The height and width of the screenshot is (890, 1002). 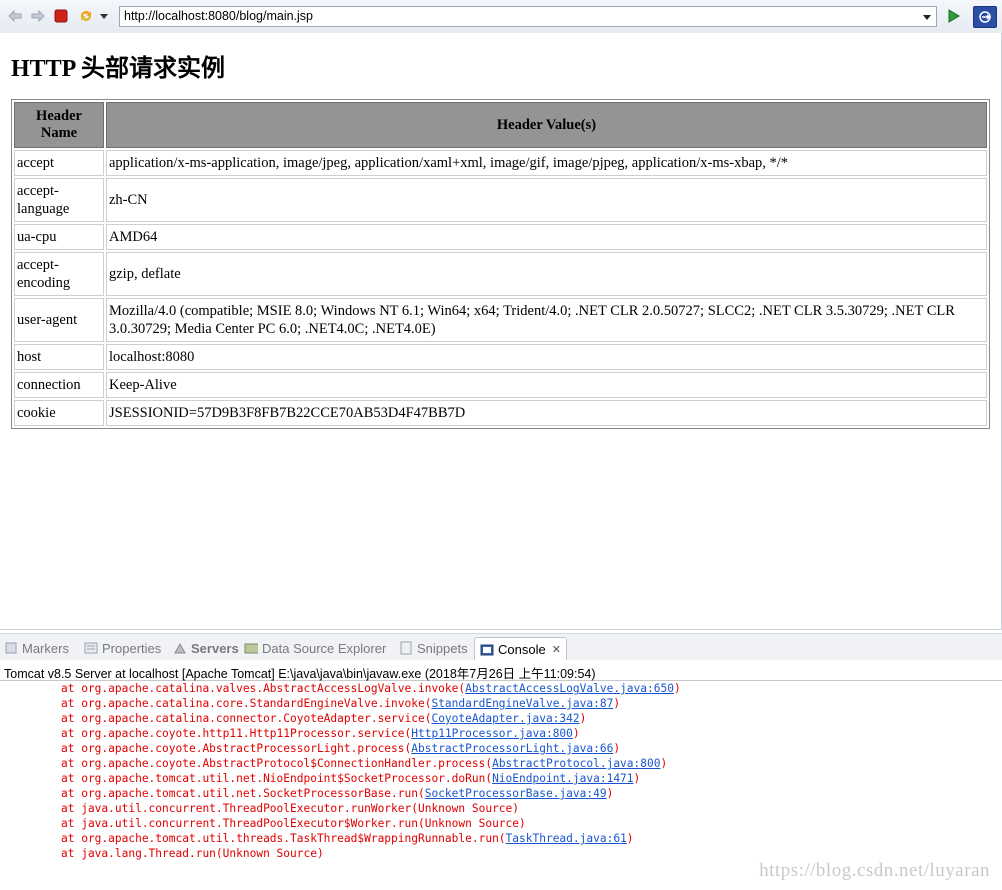 What do you see at coordinates (91, 648) in the screenshot?
I see `properties-icon` at bounding box center [91, 648].